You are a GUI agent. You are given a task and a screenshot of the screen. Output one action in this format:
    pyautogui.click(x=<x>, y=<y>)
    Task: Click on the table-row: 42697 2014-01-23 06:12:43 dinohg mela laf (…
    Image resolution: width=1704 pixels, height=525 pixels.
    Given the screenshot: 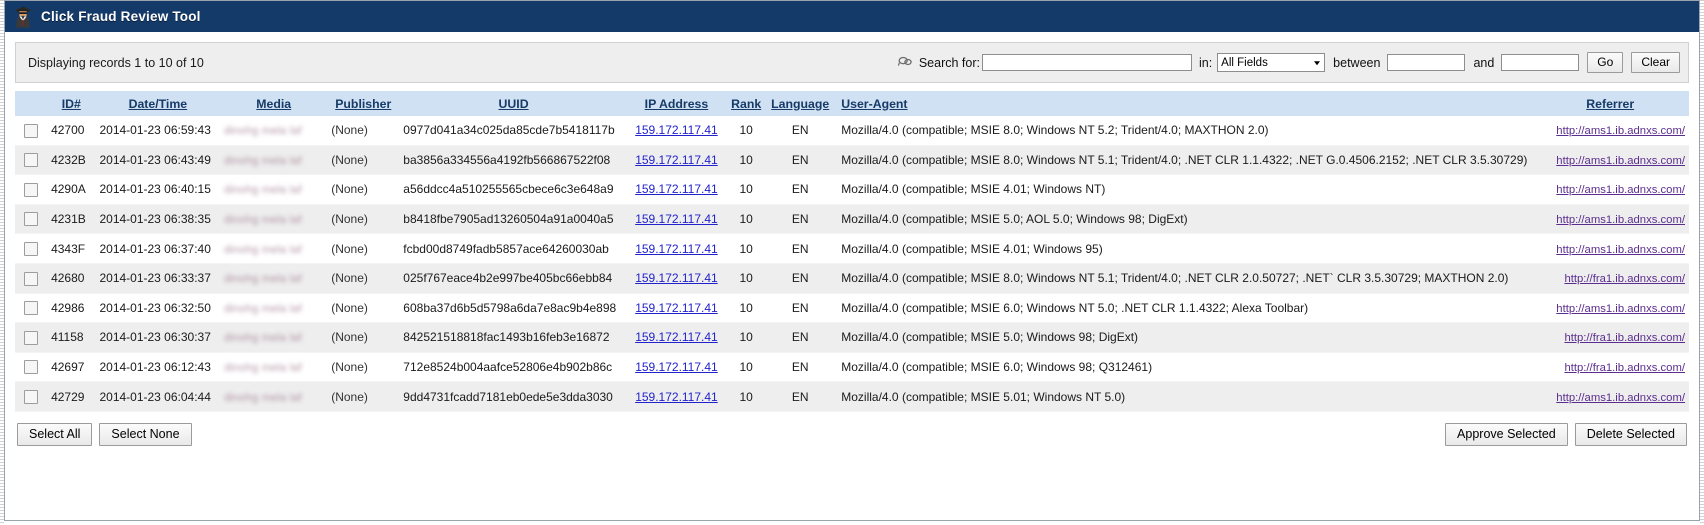 What is the action you would take?
    pyautogui.click(x=852, y=367)
    